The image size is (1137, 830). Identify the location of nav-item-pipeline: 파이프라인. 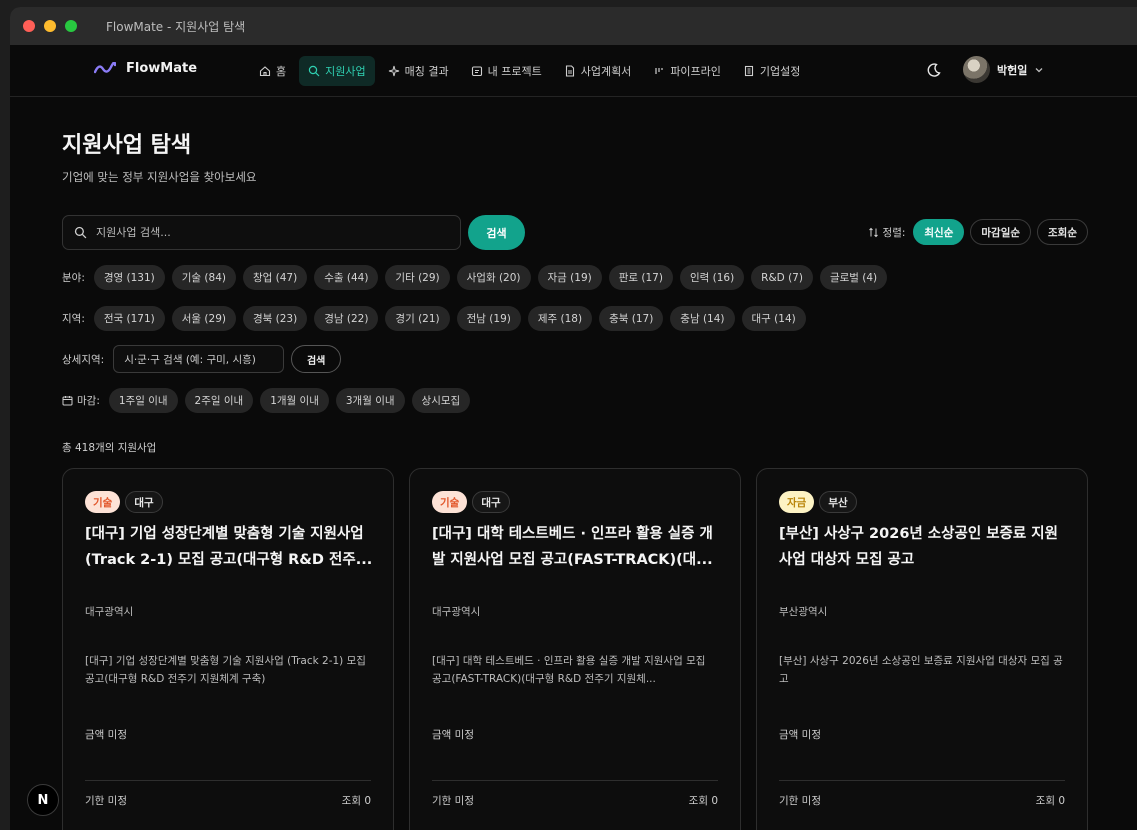
(687, 71).